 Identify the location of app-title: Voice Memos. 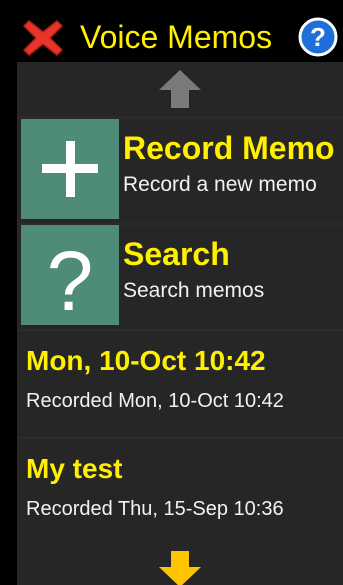
(176, 37).